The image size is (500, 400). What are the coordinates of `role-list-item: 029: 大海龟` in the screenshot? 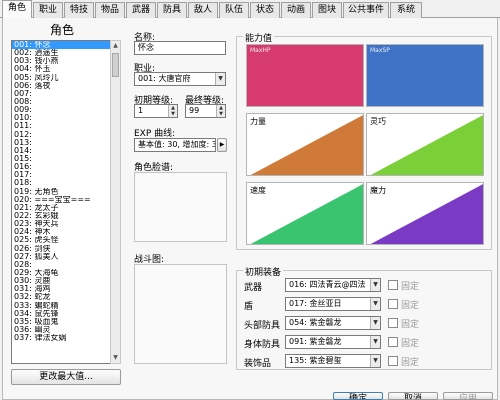 It's located at (66, 273).